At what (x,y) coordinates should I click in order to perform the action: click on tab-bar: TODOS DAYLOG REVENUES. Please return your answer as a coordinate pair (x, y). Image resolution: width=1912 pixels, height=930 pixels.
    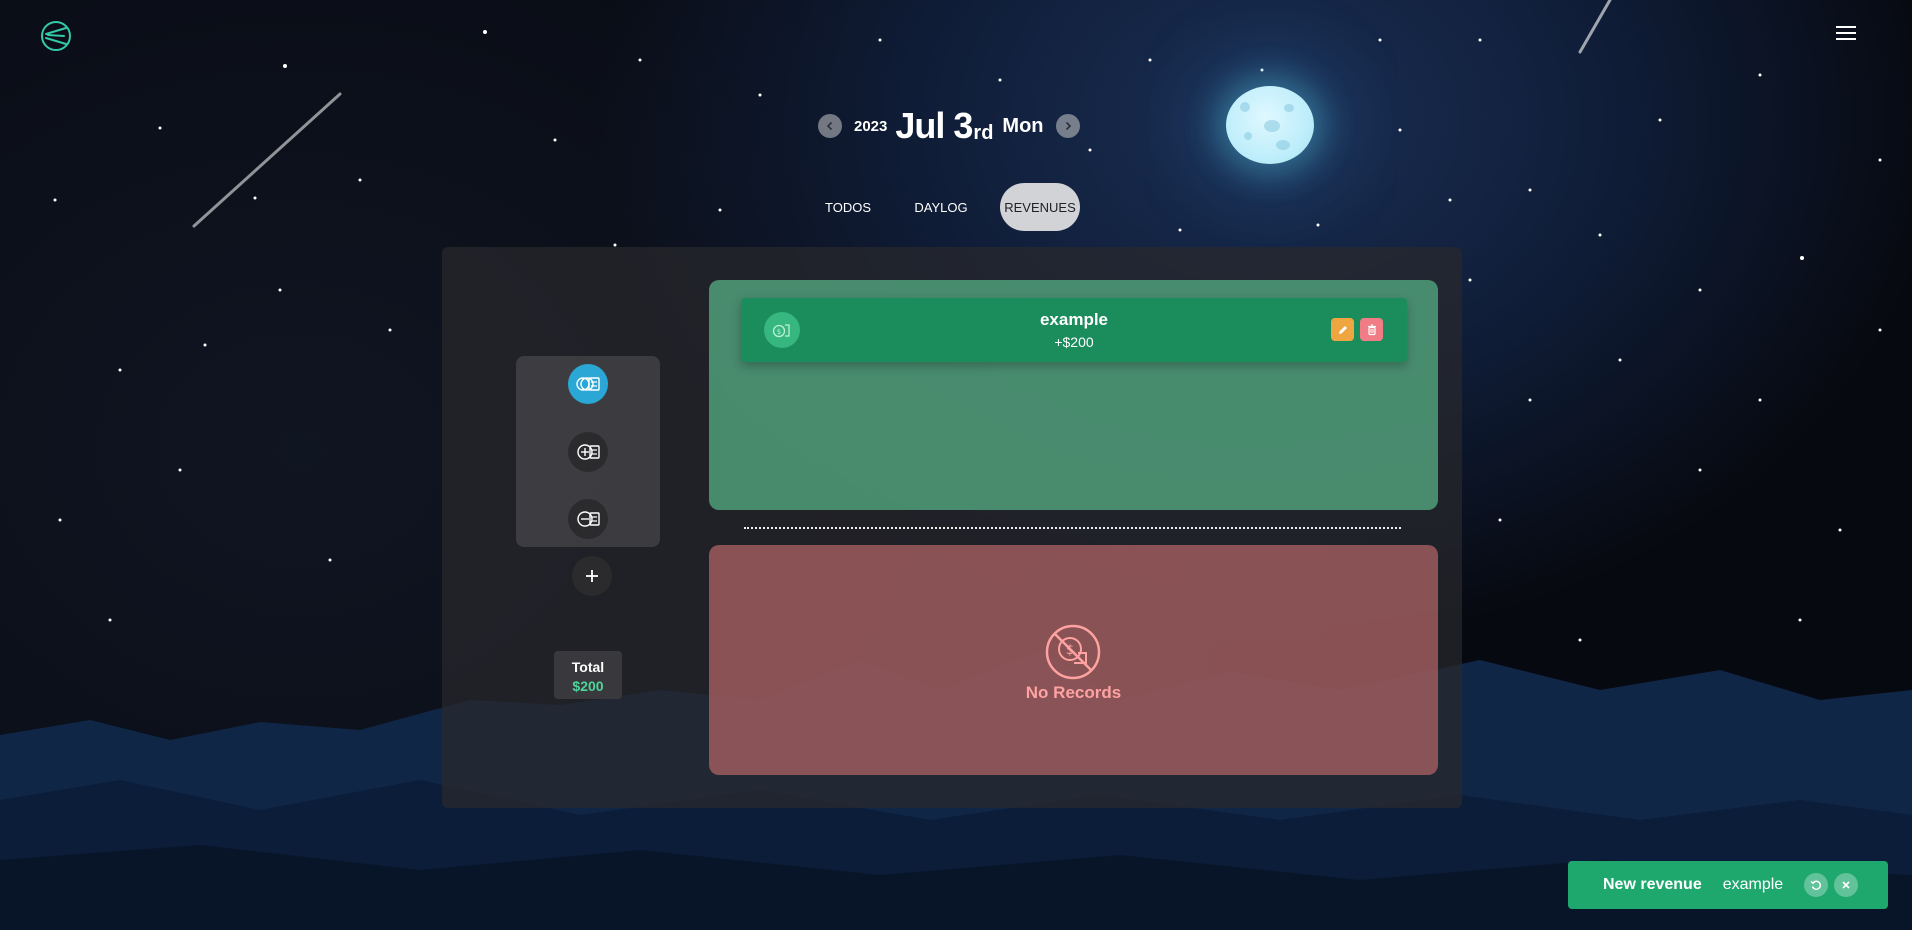
    Looking at the image, I should click on (945, 207).